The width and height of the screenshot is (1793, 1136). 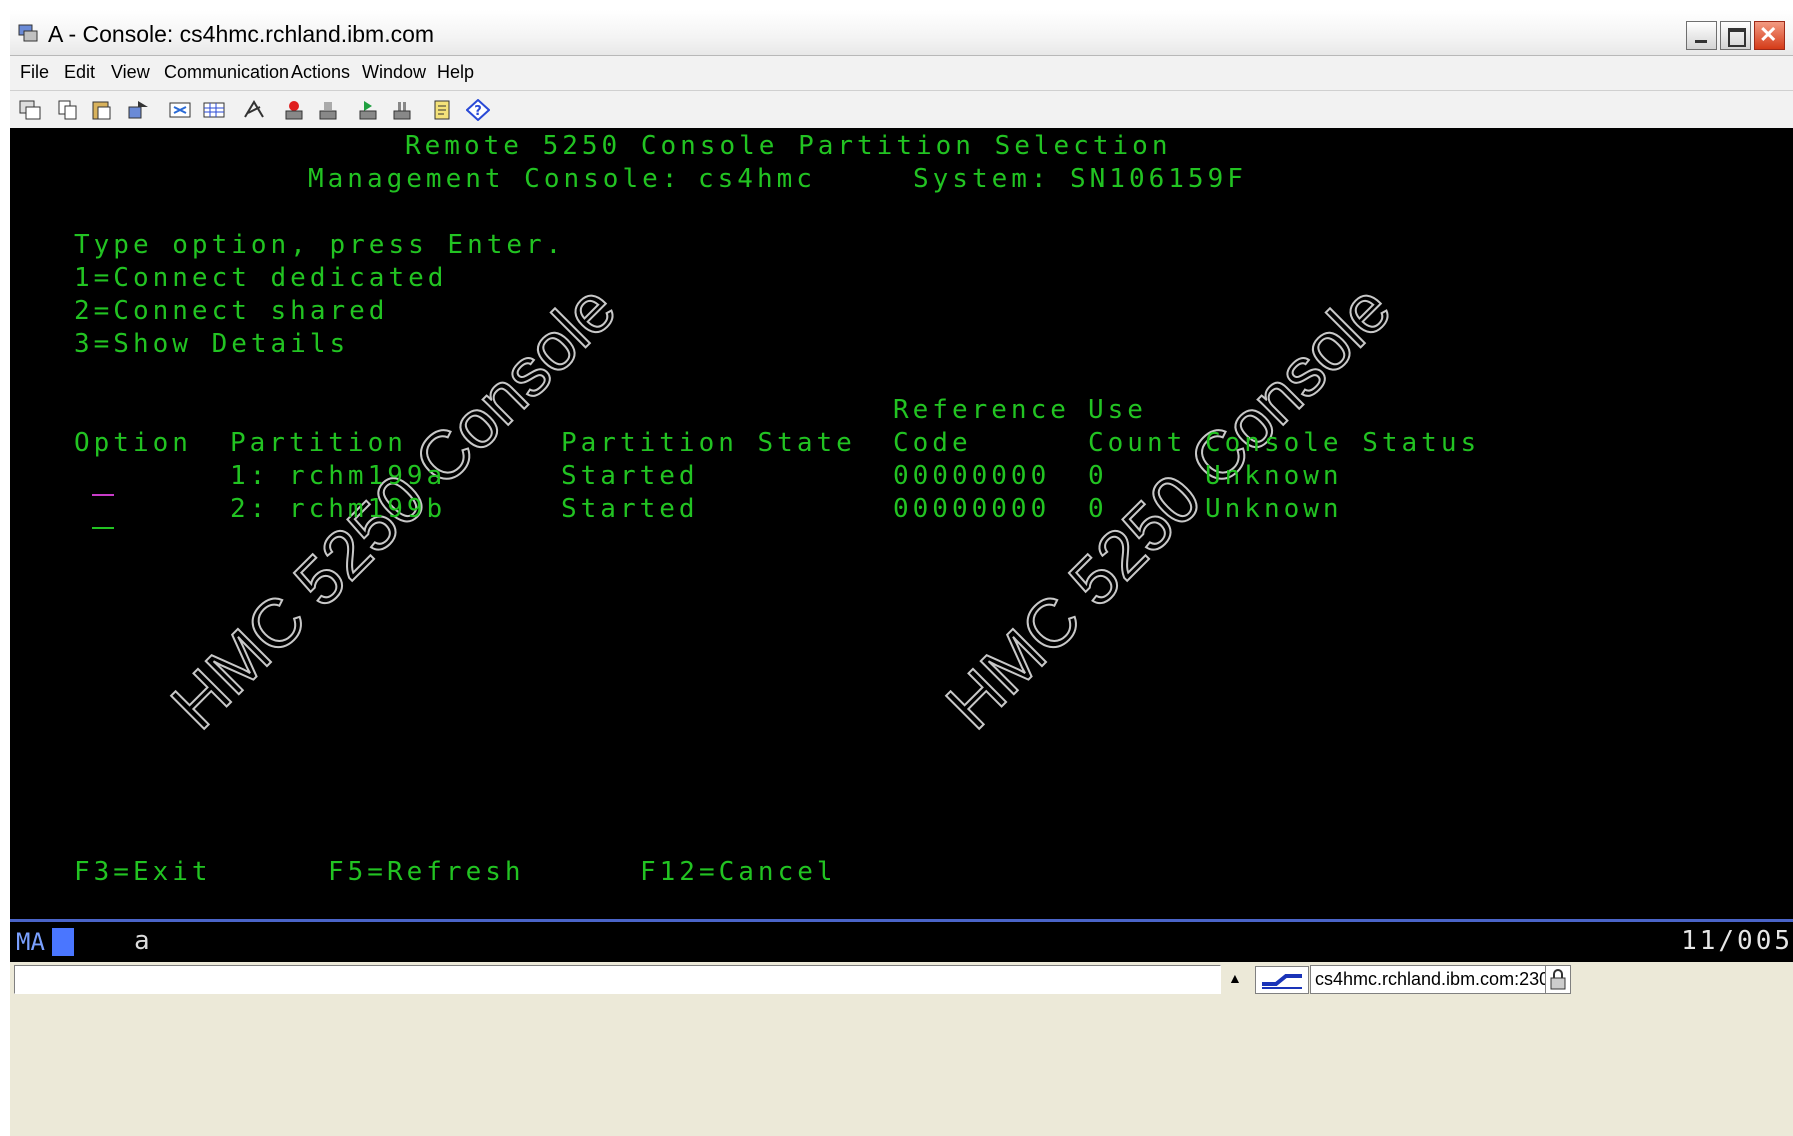 I want to click on status-message-field, so click(x=617, y=979).